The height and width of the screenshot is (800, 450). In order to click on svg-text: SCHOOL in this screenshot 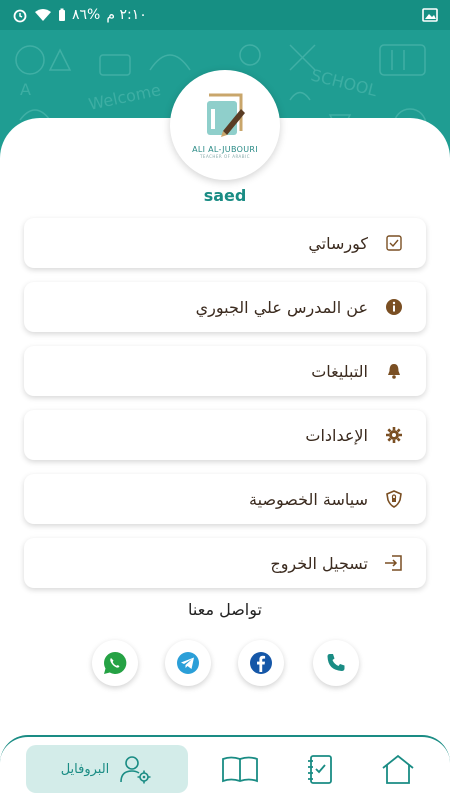, I will do `click(344, 82)`.